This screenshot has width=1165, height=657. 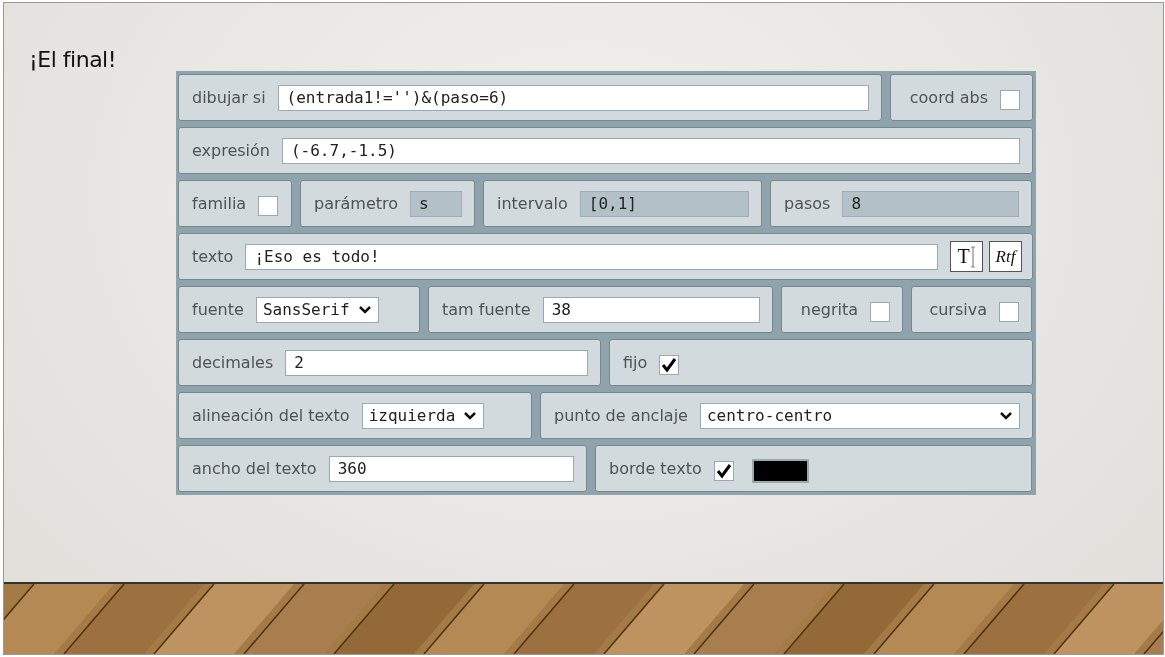 What do you see at coordinates (532, 203) in the screenshot?
I see `field-label: intervalo` at bounding box center [532, 203].